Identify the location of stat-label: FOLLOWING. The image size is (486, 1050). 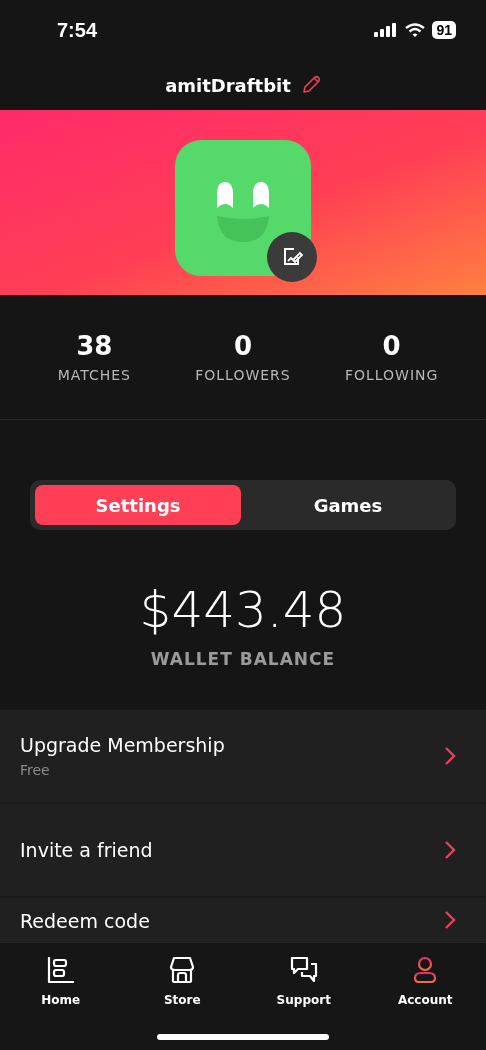
(391, 375).